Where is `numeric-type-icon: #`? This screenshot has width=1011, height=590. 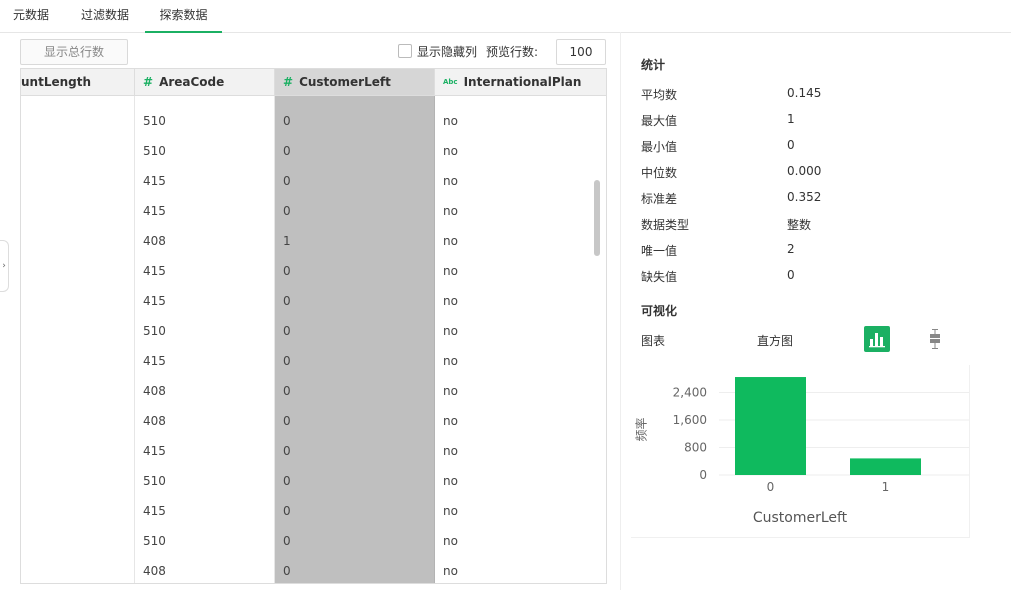
numeric-type-icon: # is located at coordinates (288, 82).